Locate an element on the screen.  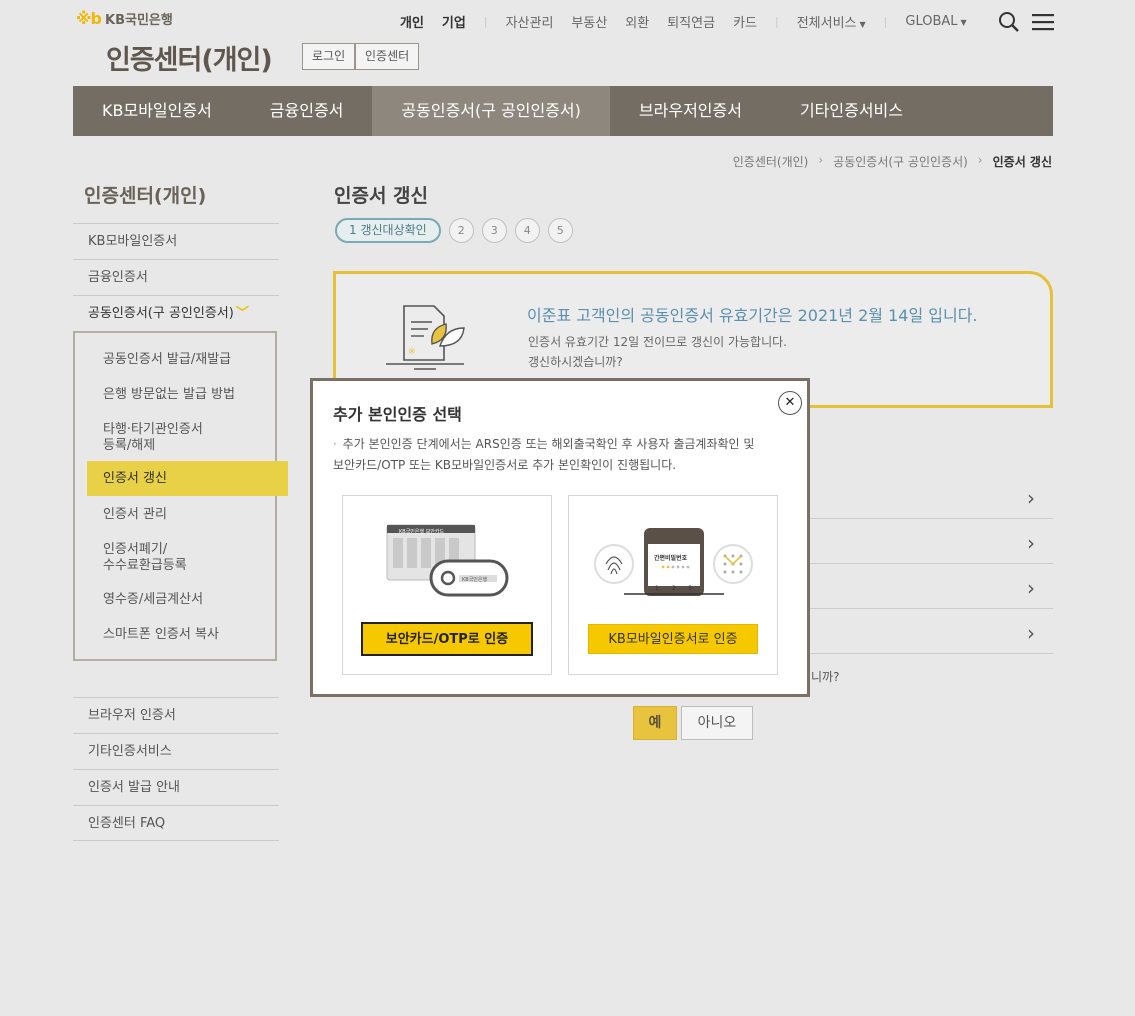
gnb-joint-cert: 공동인증서(구 공인인증서) is located at coordinates (491, 111).